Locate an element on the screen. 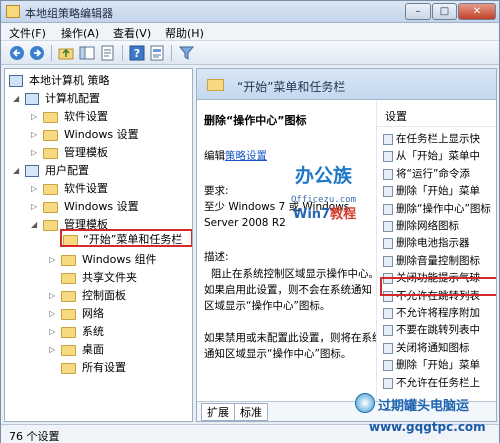 This screenshot has height=443, width=500. up-folder-icon is located at coordinates (66, 53).